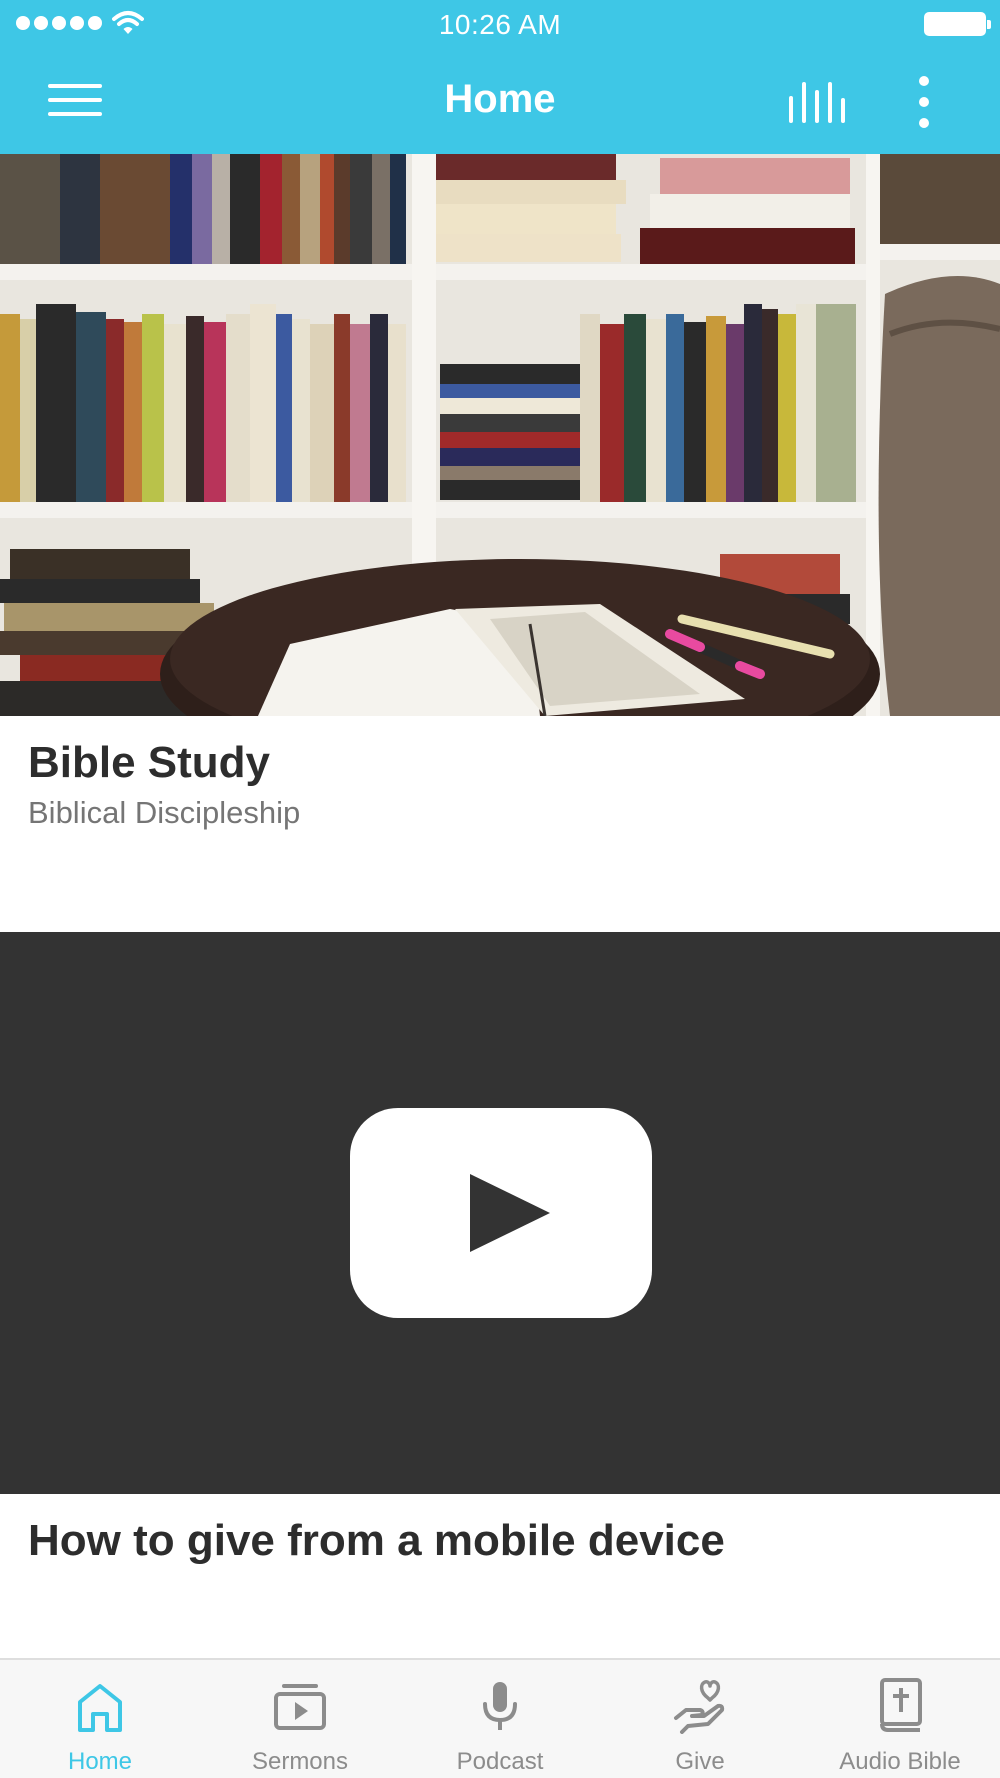 The image size is (1000, 1778). I want to click on tab-home: Home, so click(100, 1719).